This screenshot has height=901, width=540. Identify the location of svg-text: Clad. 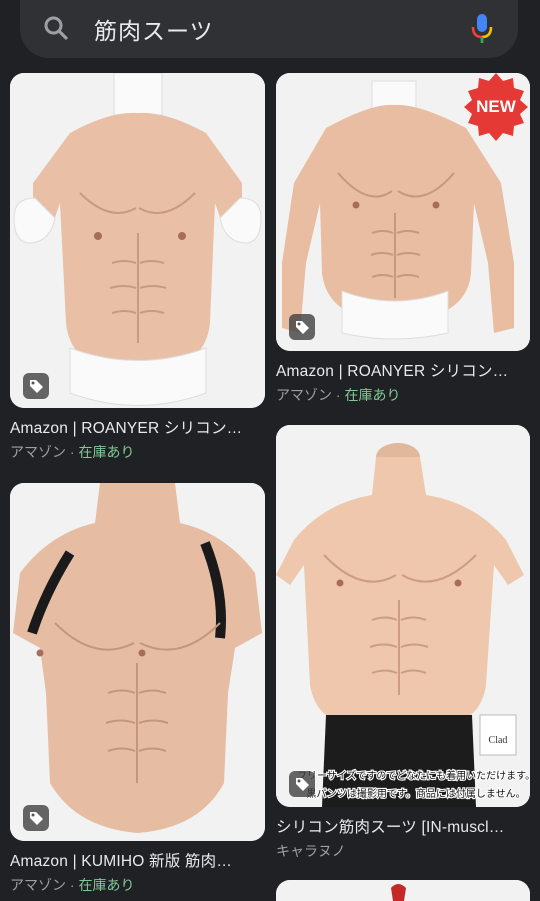
(498, 740).